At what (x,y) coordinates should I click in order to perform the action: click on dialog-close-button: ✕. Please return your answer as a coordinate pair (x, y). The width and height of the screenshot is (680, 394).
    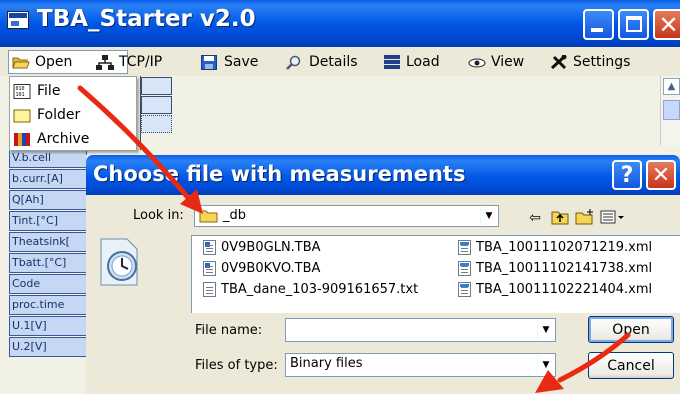
    Looking at the image, I should click on (661, 175).